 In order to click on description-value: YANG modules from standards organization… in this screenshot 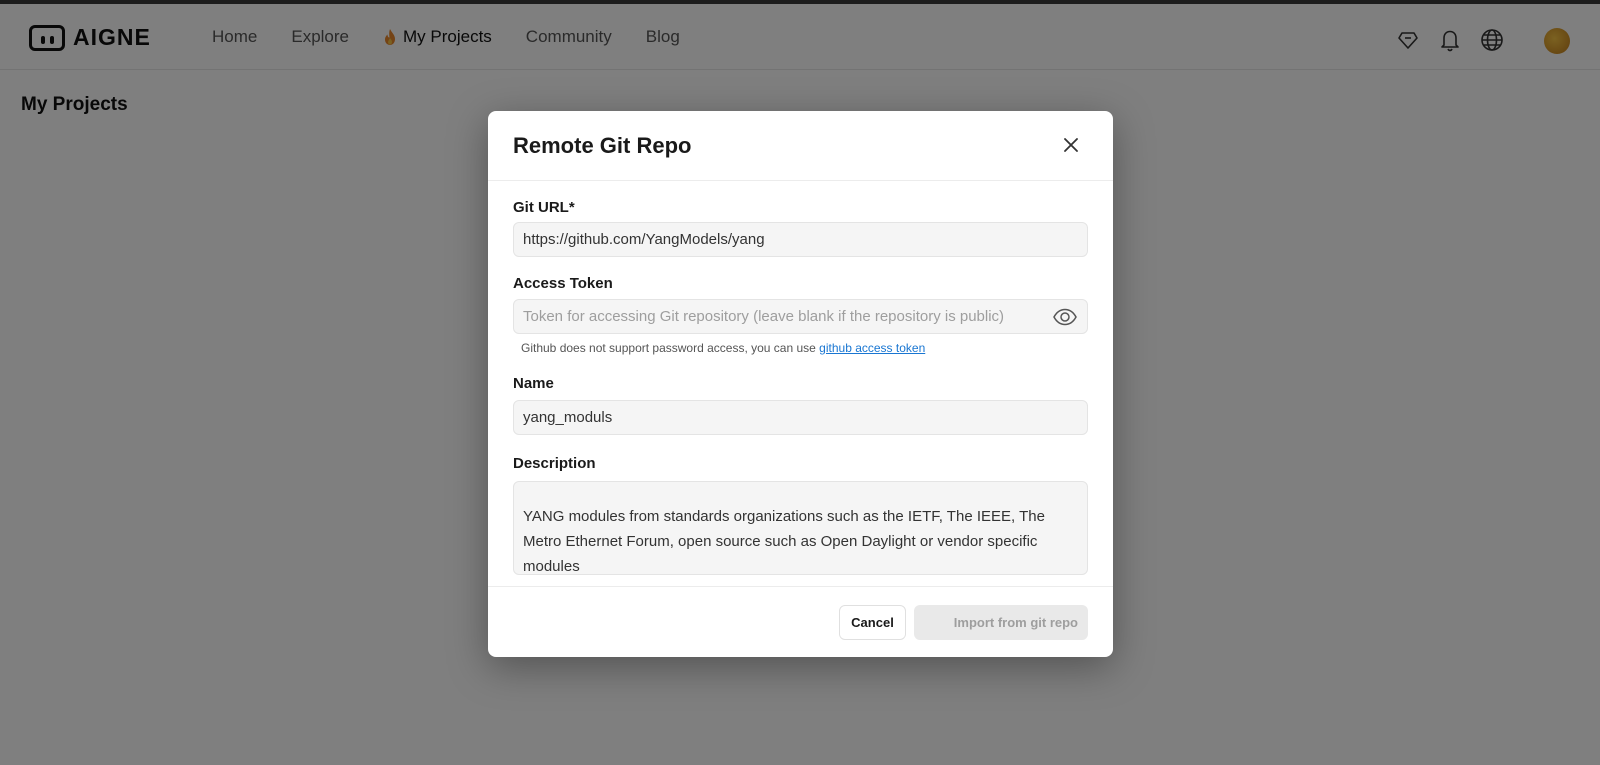, I will do `click(784, 541)`.